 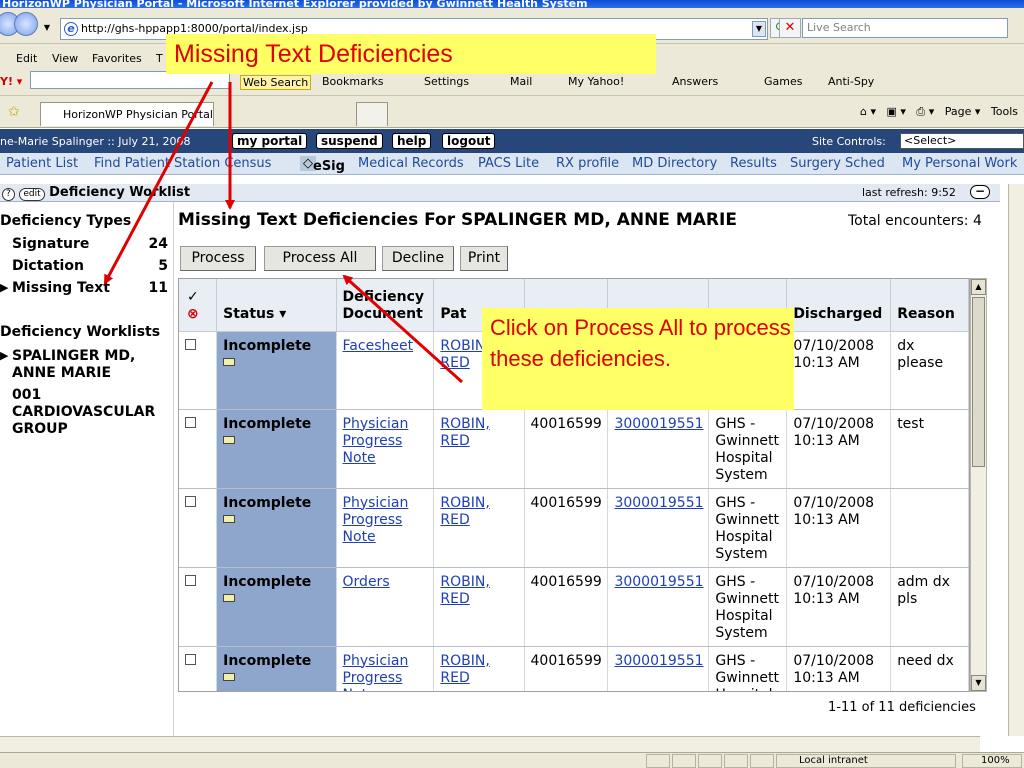 What do you see at coordinates (978, 485) in the screenshot?
I see `table-scrollbar: ▲ ▼` at bounding box center [978, 485].